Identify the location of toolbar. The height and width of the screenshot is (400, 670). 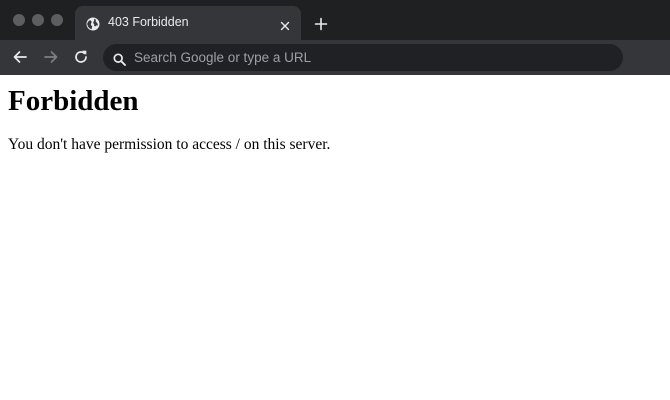
(335, 57).